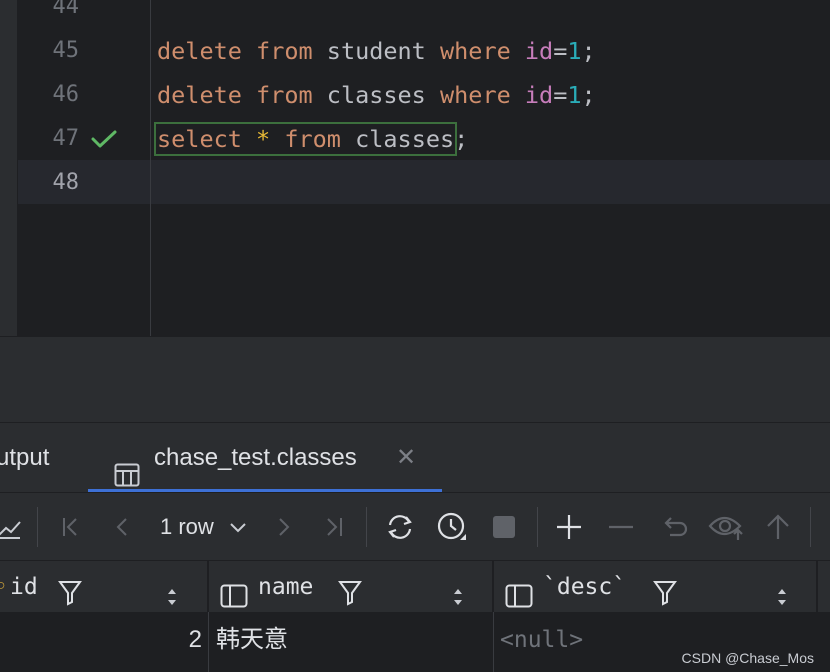 This screenshot has height=672, width=830. I want to click on editor-line: 47 select * from classes;, so click(415, 139).